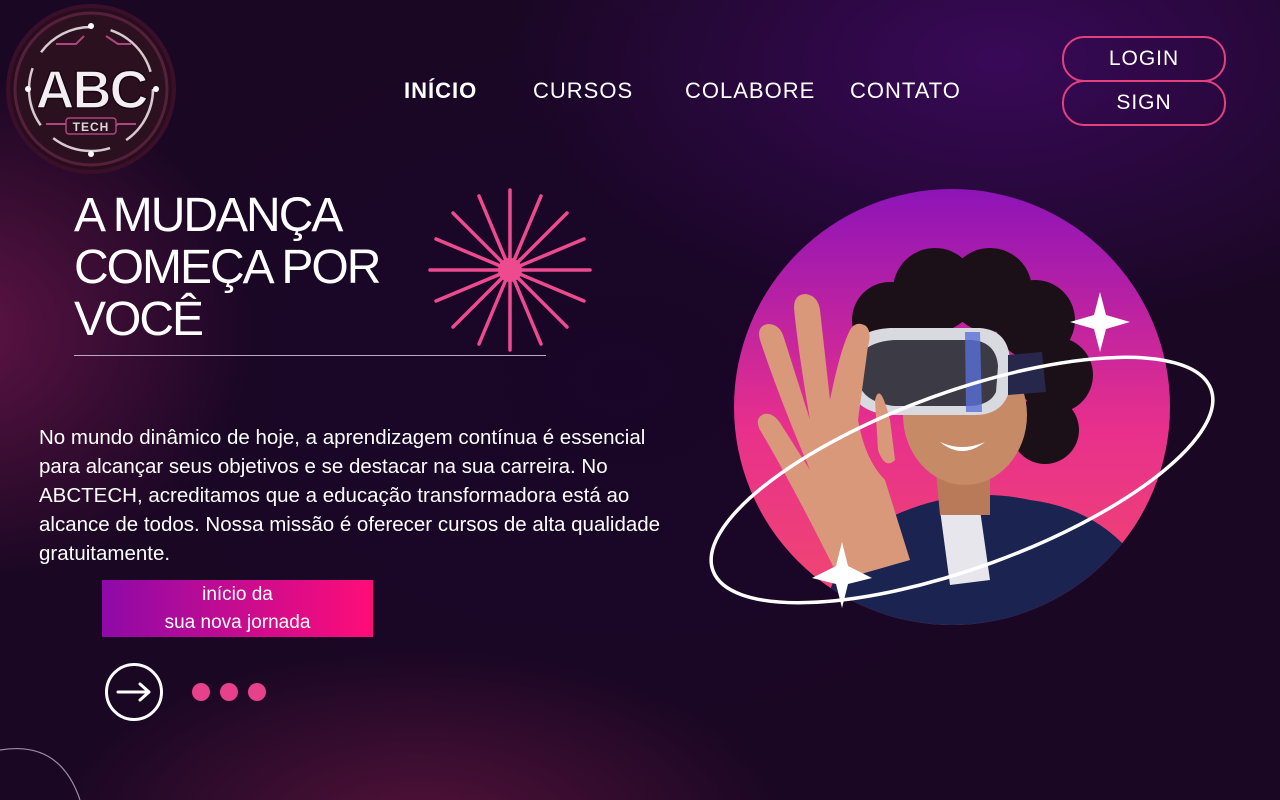 The height and width of the screenshot is (800, 1280). I want to click on start-journey-button: início da sua nova jornada, so click(237, 608).